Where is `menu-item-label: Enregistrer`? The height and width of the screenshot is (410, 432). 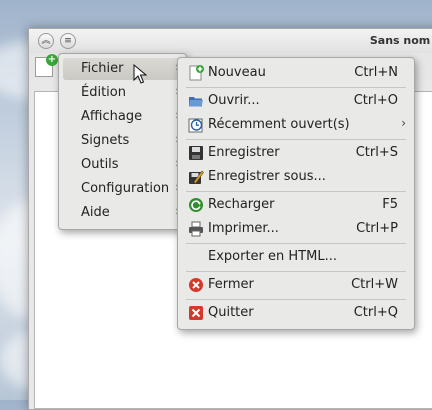 menu-item-label: Enregistrer is located at coordinates (244, 152).